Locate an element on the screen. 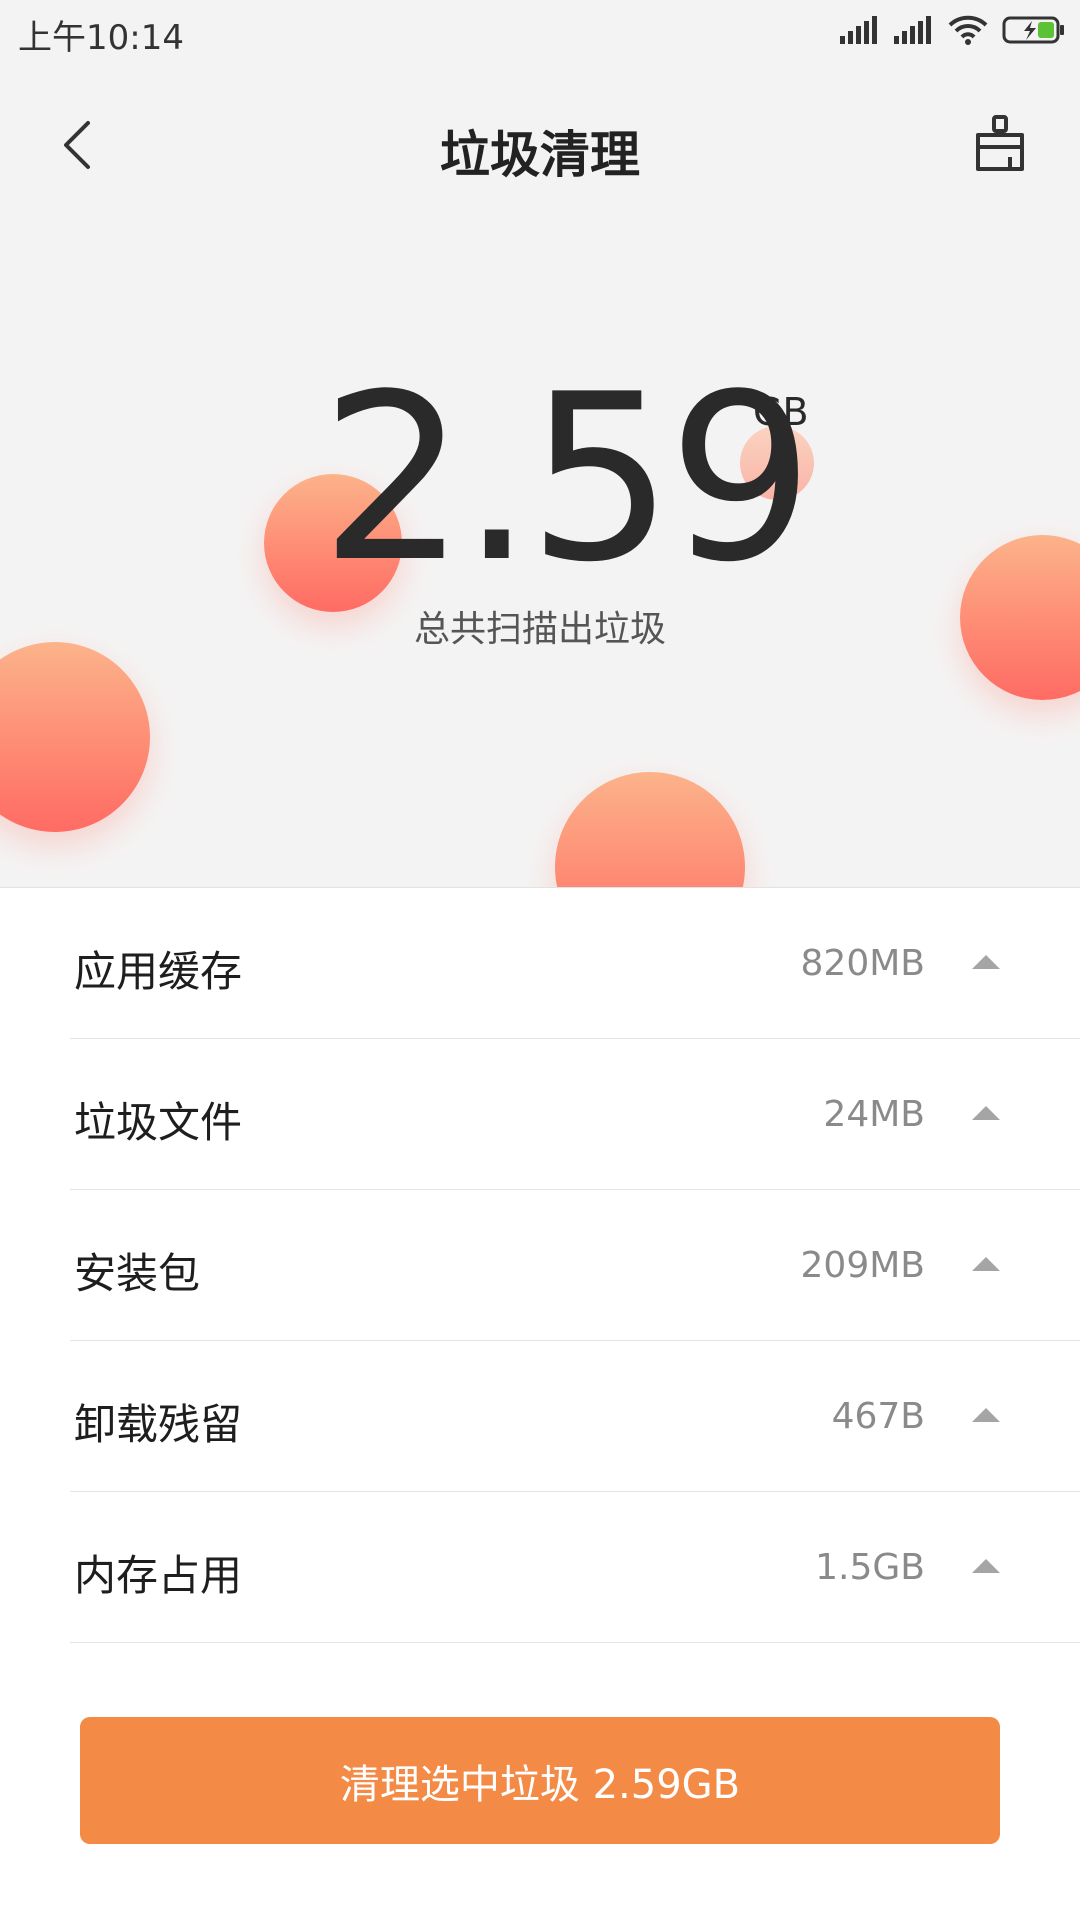  status-icons is located at coordinates (953, 30).